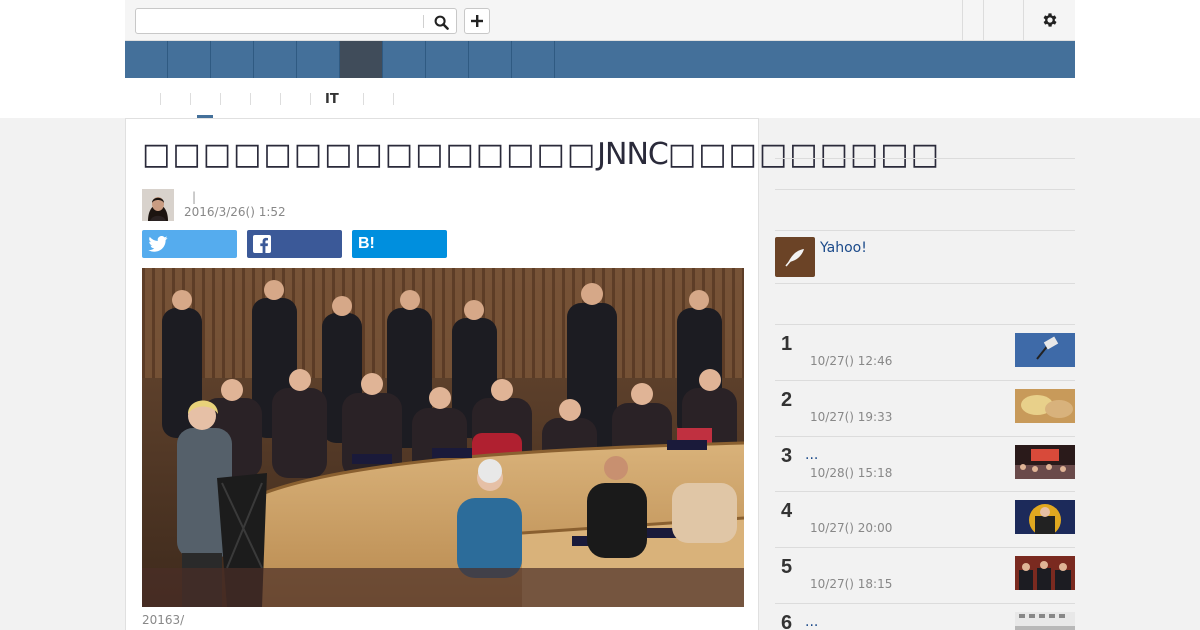  What do you see at coordinates (158, 205) in the screenshot?
I see `author-avatar` at bounding box center [158, 205].